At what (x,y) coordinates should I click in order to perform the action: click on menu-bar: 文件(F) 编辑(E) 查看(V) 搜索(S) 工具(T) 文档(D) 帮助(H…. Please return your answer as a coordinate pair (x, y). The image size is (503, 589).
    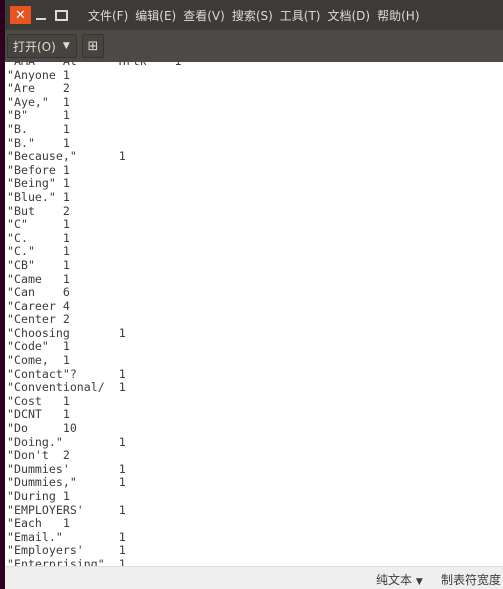
    Looking at the image, I should click on (257, 15).